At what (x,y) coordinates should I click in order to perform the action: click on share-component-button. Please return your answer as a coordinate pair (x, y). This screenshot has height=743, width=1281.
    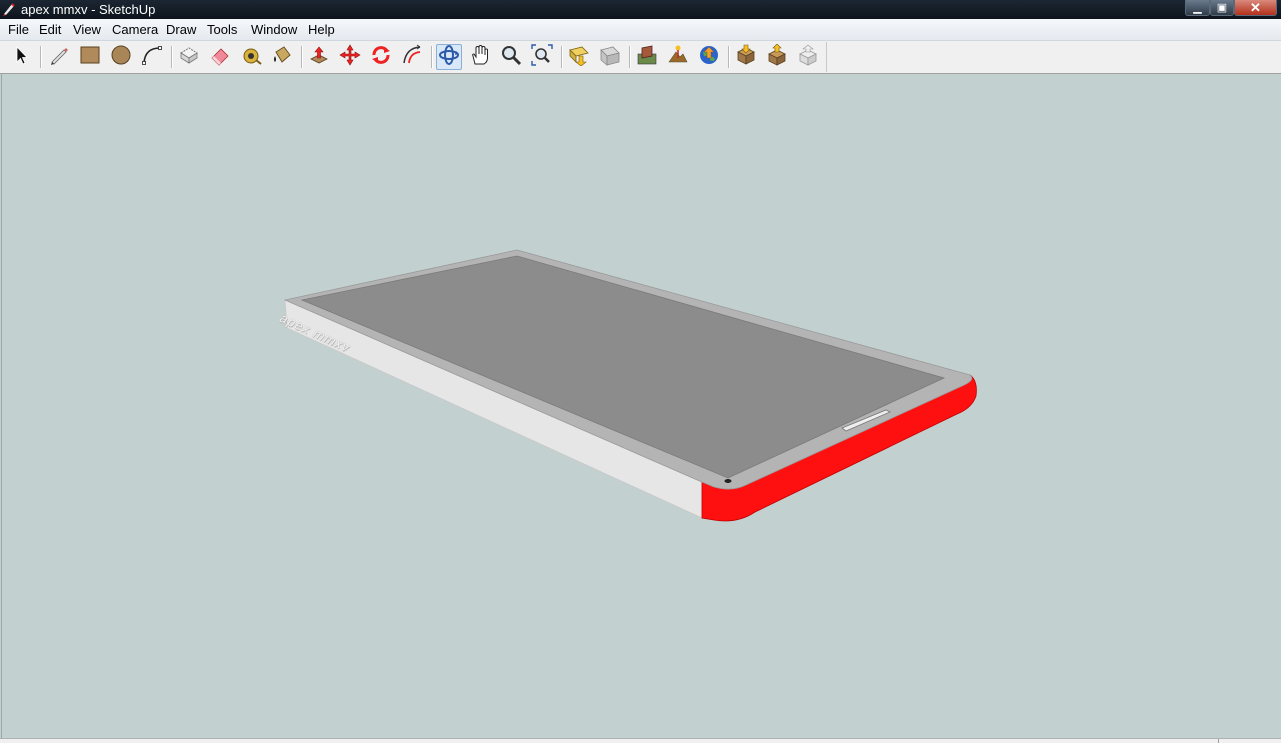
    Looking at the image, I should click on (808, 57).